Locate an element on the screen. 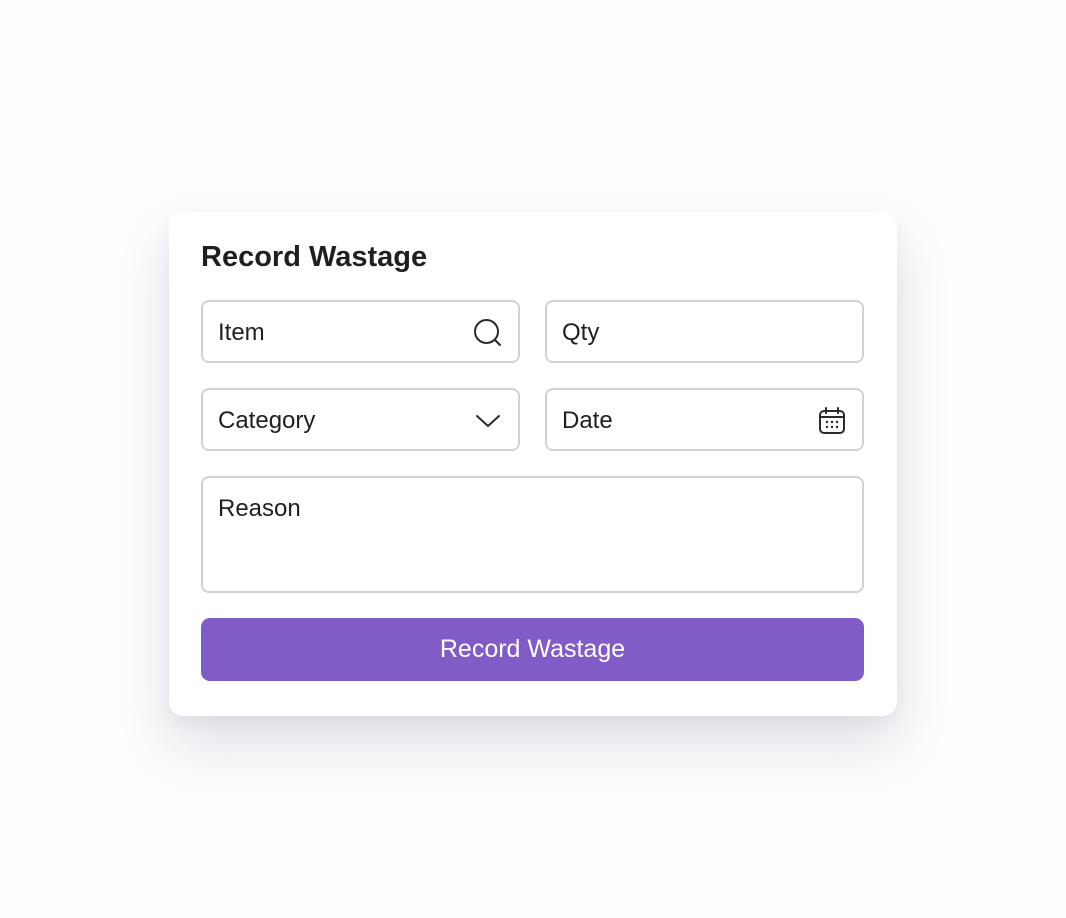 This screenshot has height=918, width=1066. form-row-category-date: Category Date is located at coordinates (533, 419).